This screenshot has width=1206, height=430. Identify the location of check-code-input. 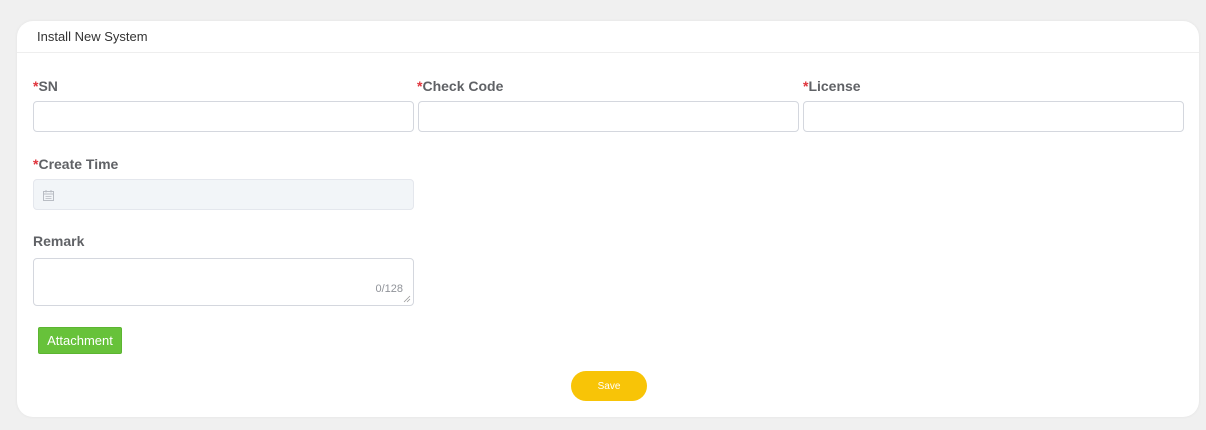
(608, 116).